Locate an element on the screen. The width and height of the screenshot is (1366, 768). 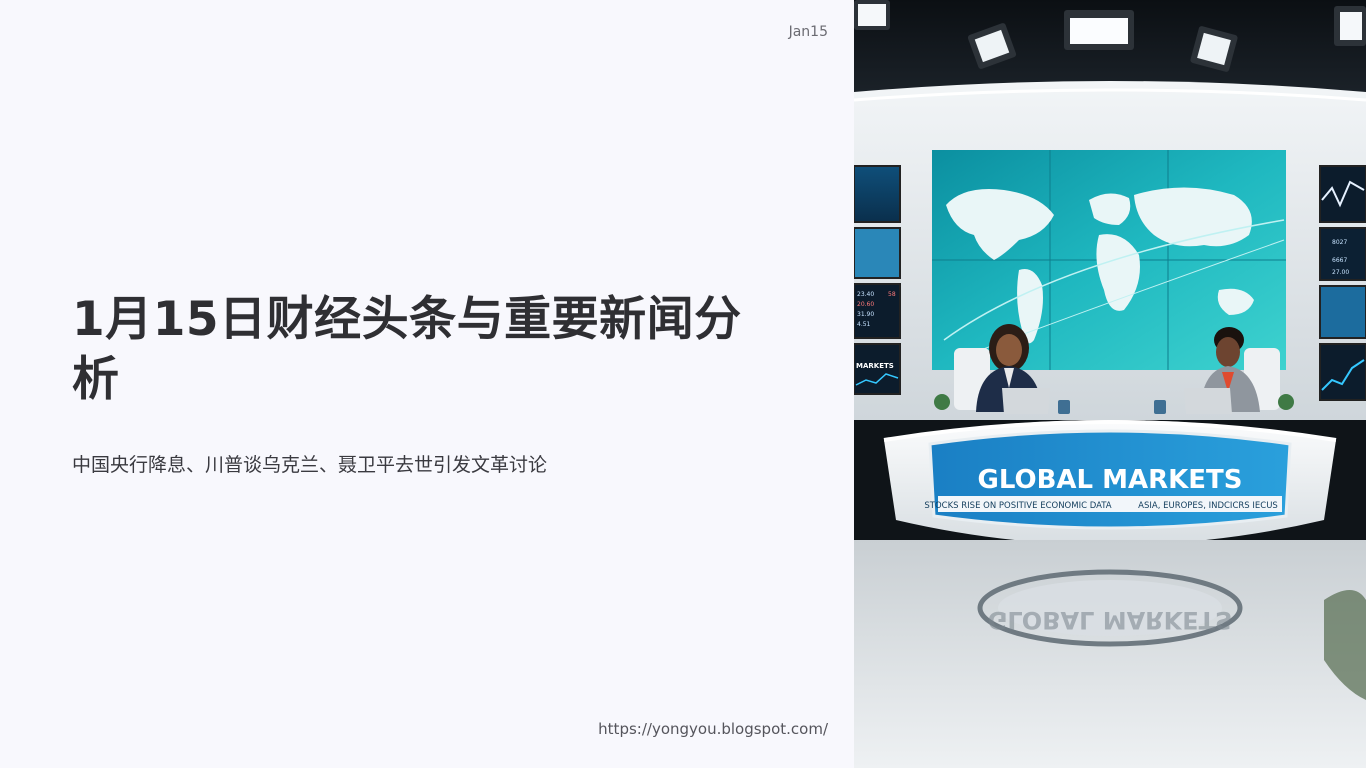
svg-text: 27.00 is located at coordinates (1340, 272).